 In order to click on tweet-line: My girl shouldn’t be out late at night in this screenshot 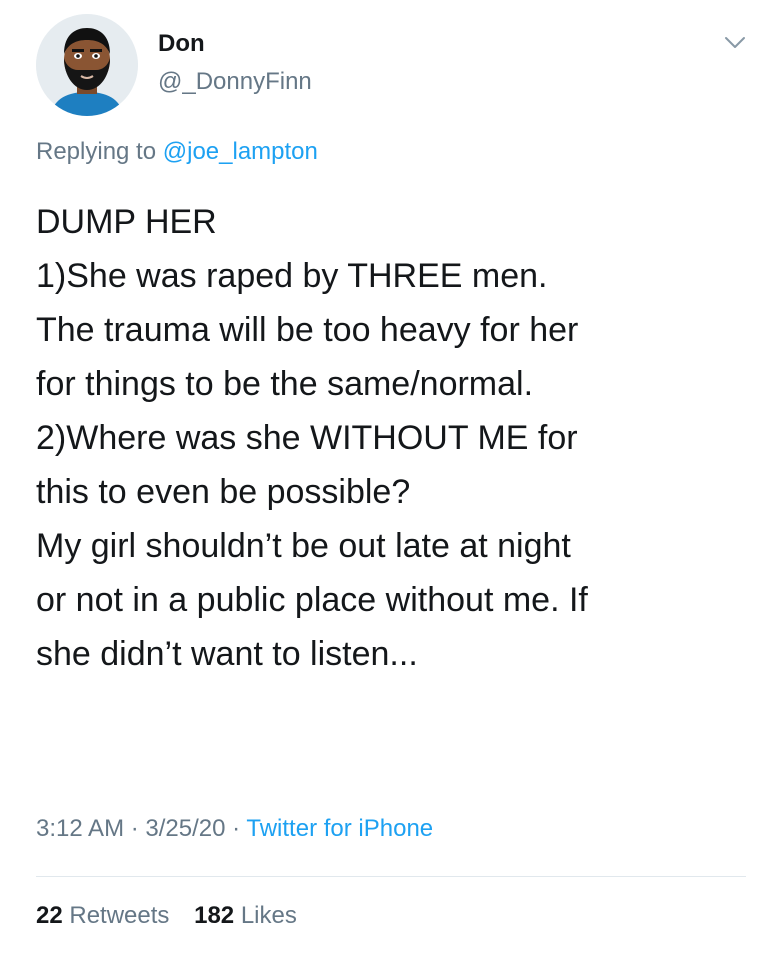, I will do `click(303, 546)`.